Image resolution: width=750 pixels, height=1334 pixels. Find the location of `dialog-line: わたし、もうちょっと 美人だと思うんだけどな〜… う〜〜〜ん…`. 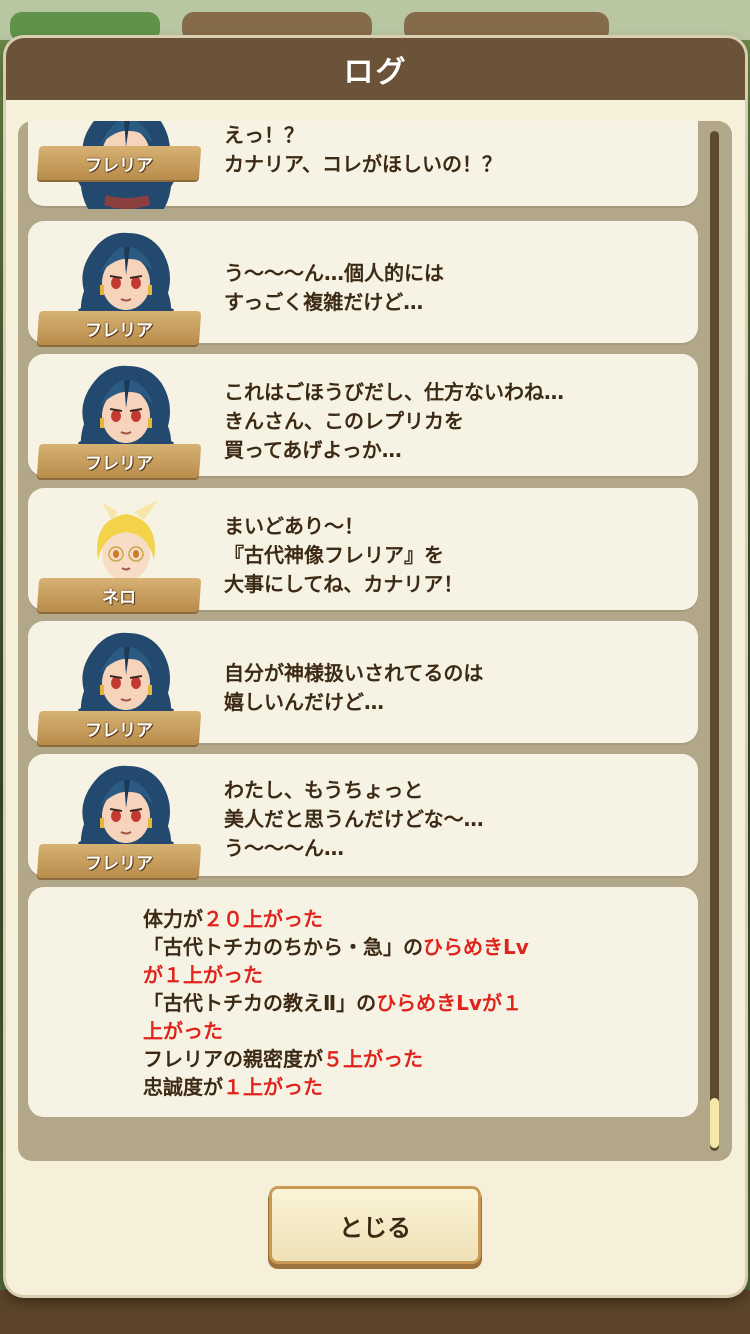

dialog-line: わたし、もうちょっと 美人だと思うんだけどな〜… う〜〜〜ん… is located at coordinates (354, 819).